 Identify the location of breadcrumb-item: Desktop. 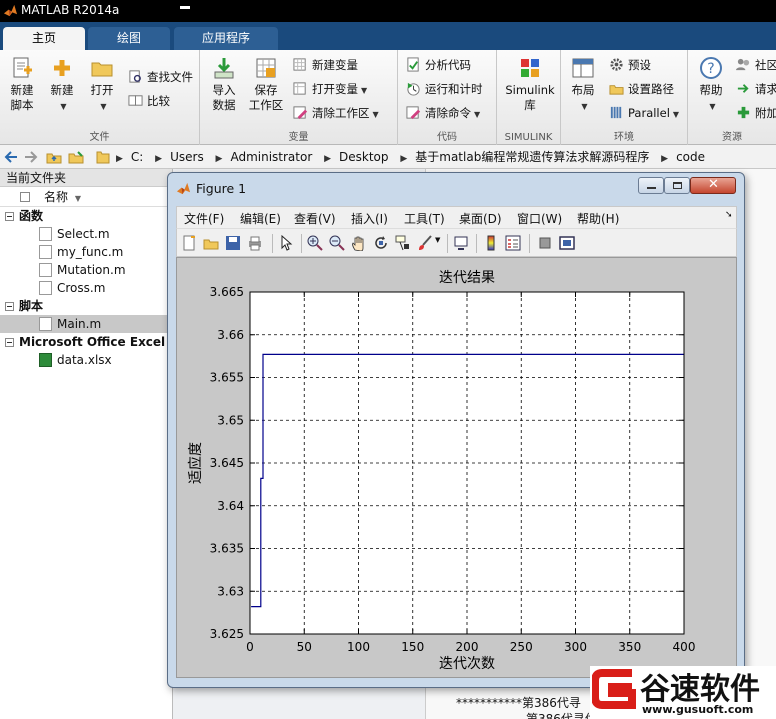
(364, 157).